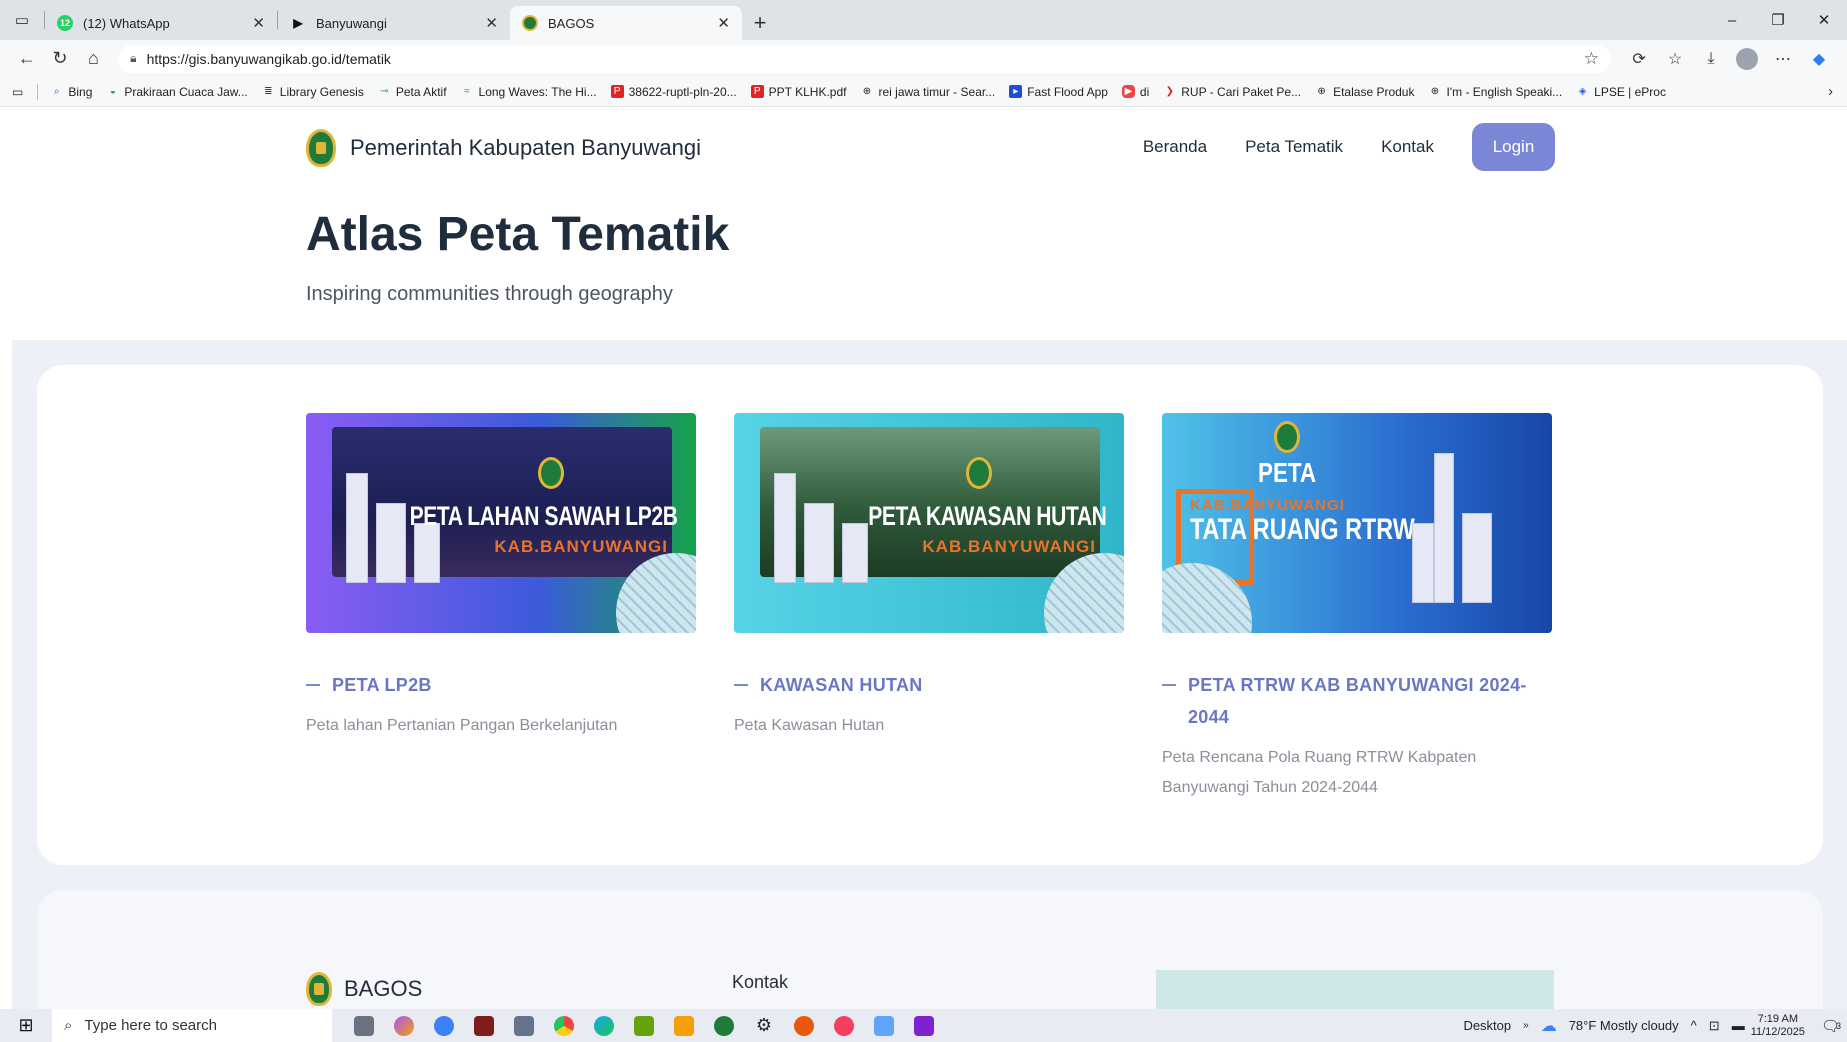 This screenshot has width=1847, height=1042. What do you see at coordinates (524, 1025) in the screenshot?
I see `image-app-icon` at bounding box center [524, 1025].